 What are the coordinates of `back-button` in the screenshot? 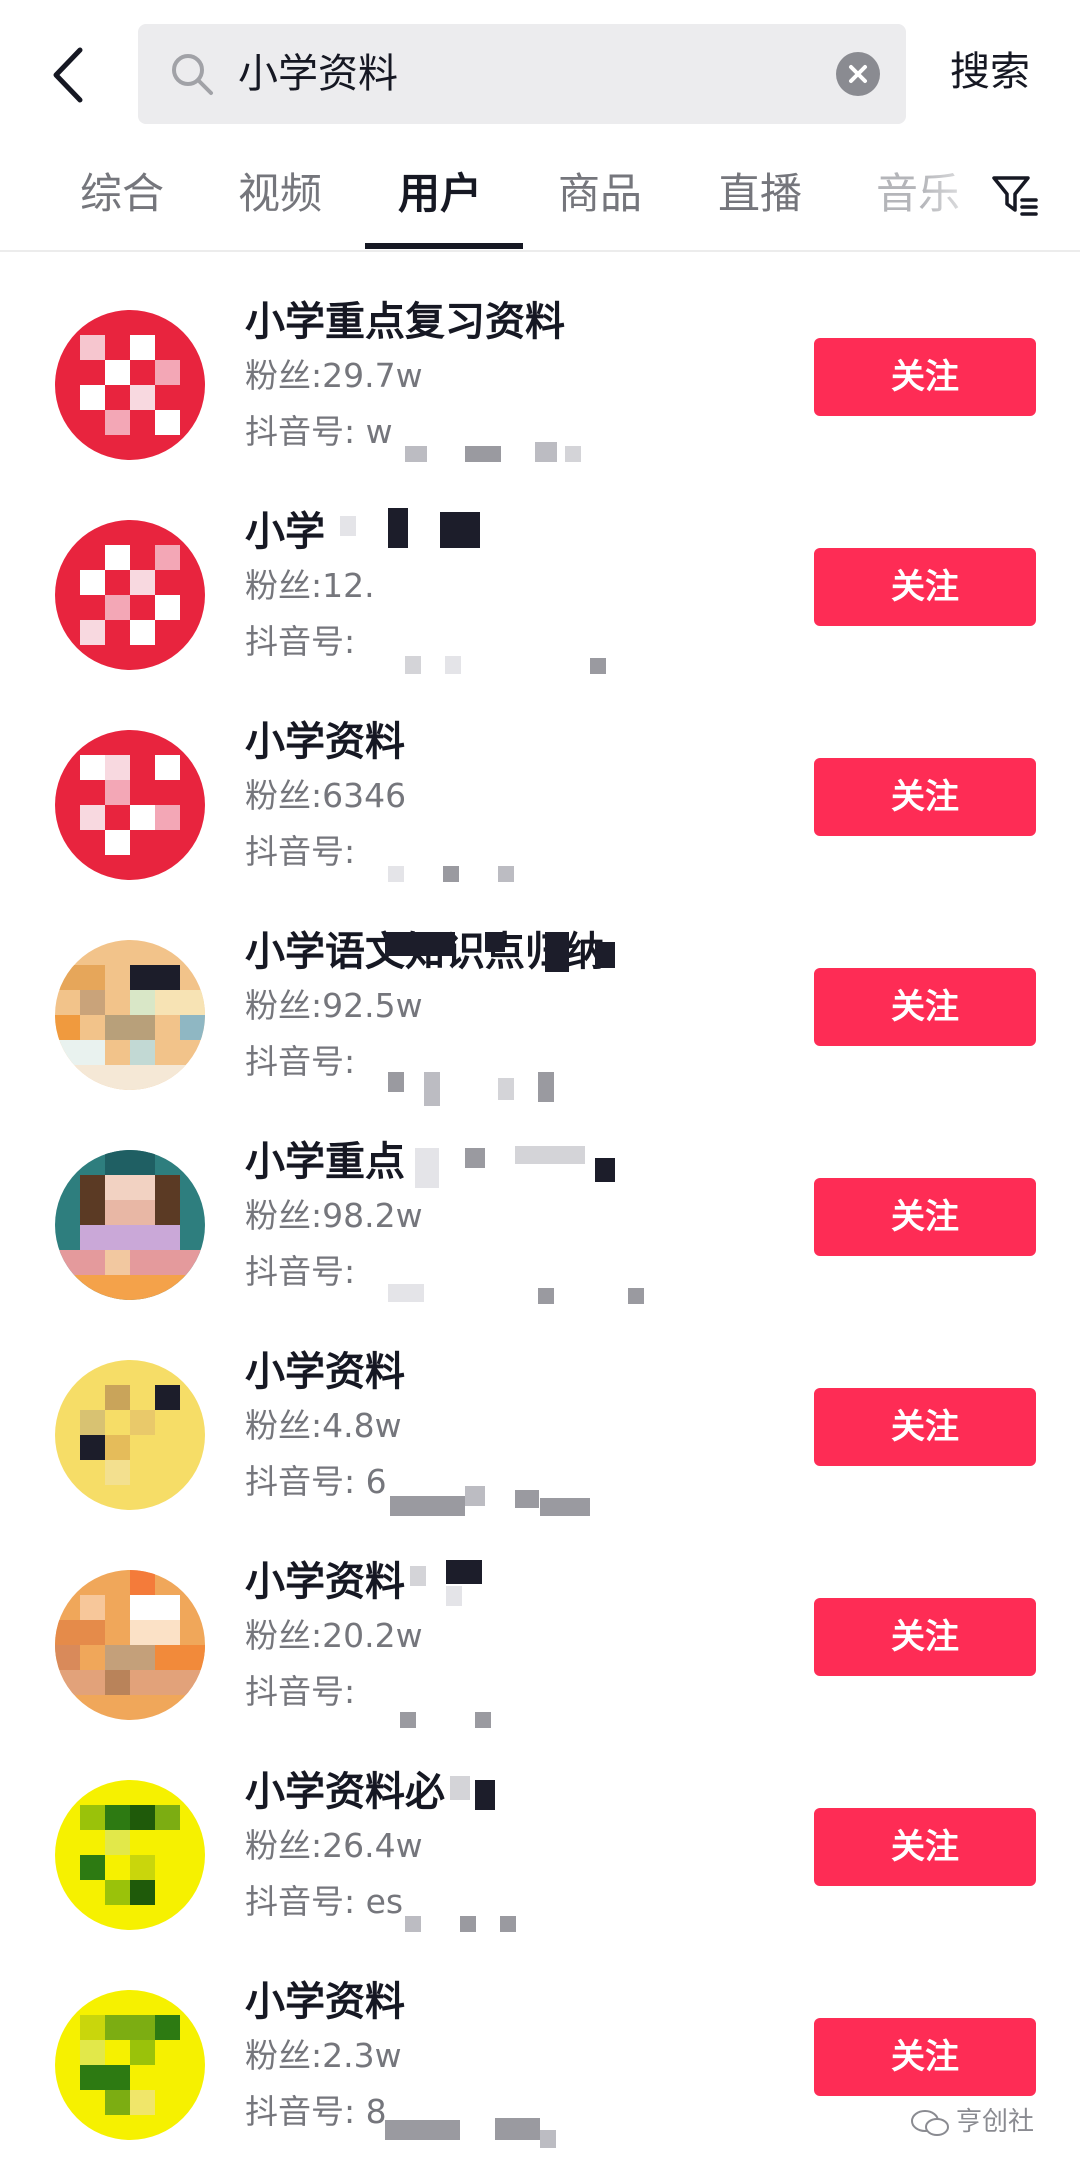 It's located at (70, 75).